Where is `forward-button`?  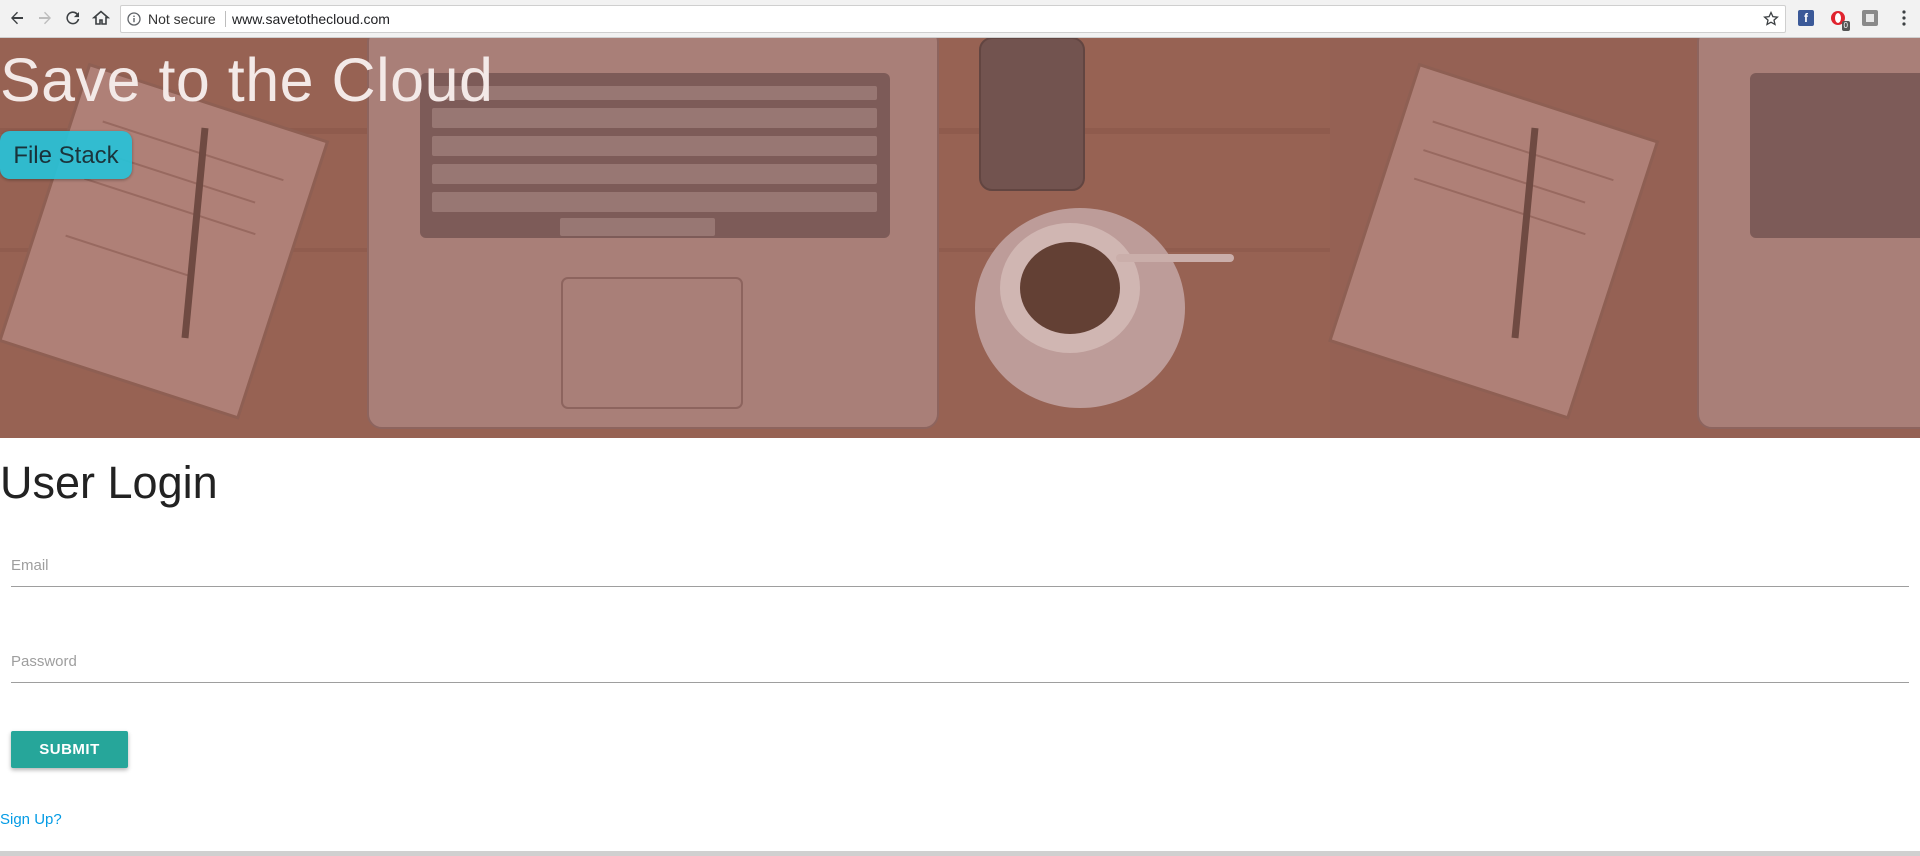
forward-button is located at coordinates (45, 18).